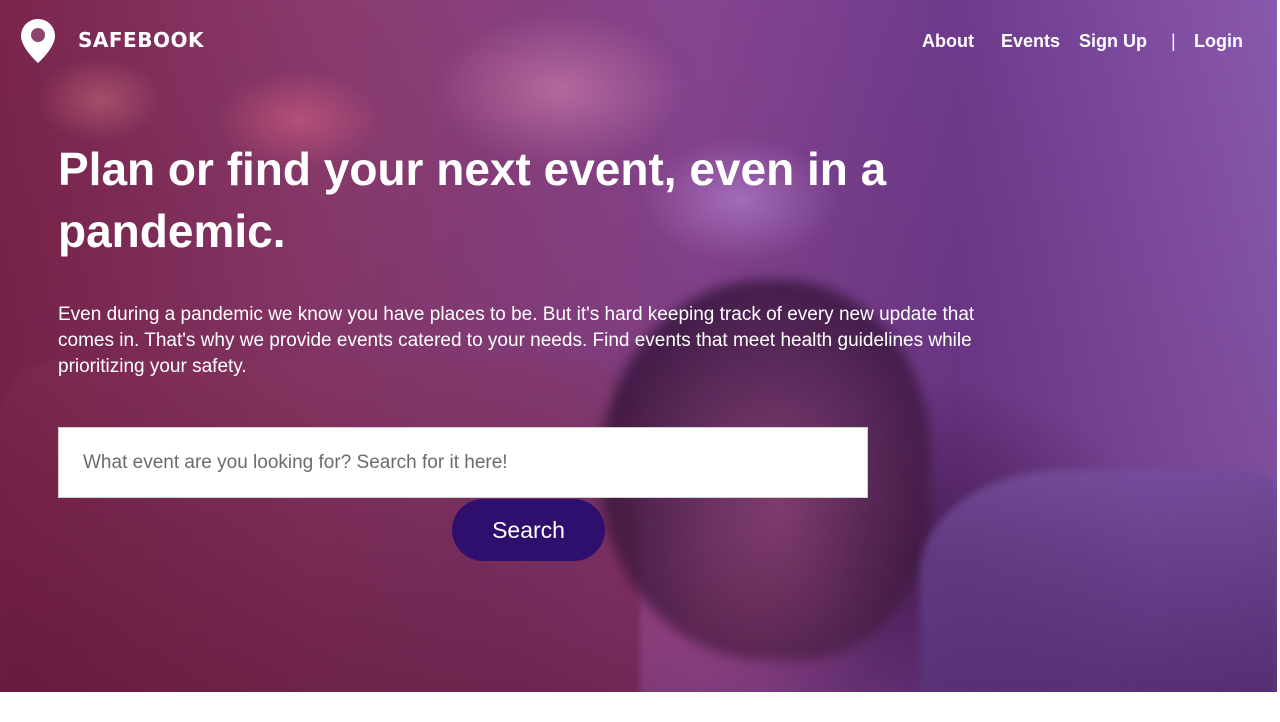 The height and width of the screenshot is (722, 1280). What do you see at coordinates (463, 462) in the screenshot?
I see `event-search-input` at bounding box center [463, 462].